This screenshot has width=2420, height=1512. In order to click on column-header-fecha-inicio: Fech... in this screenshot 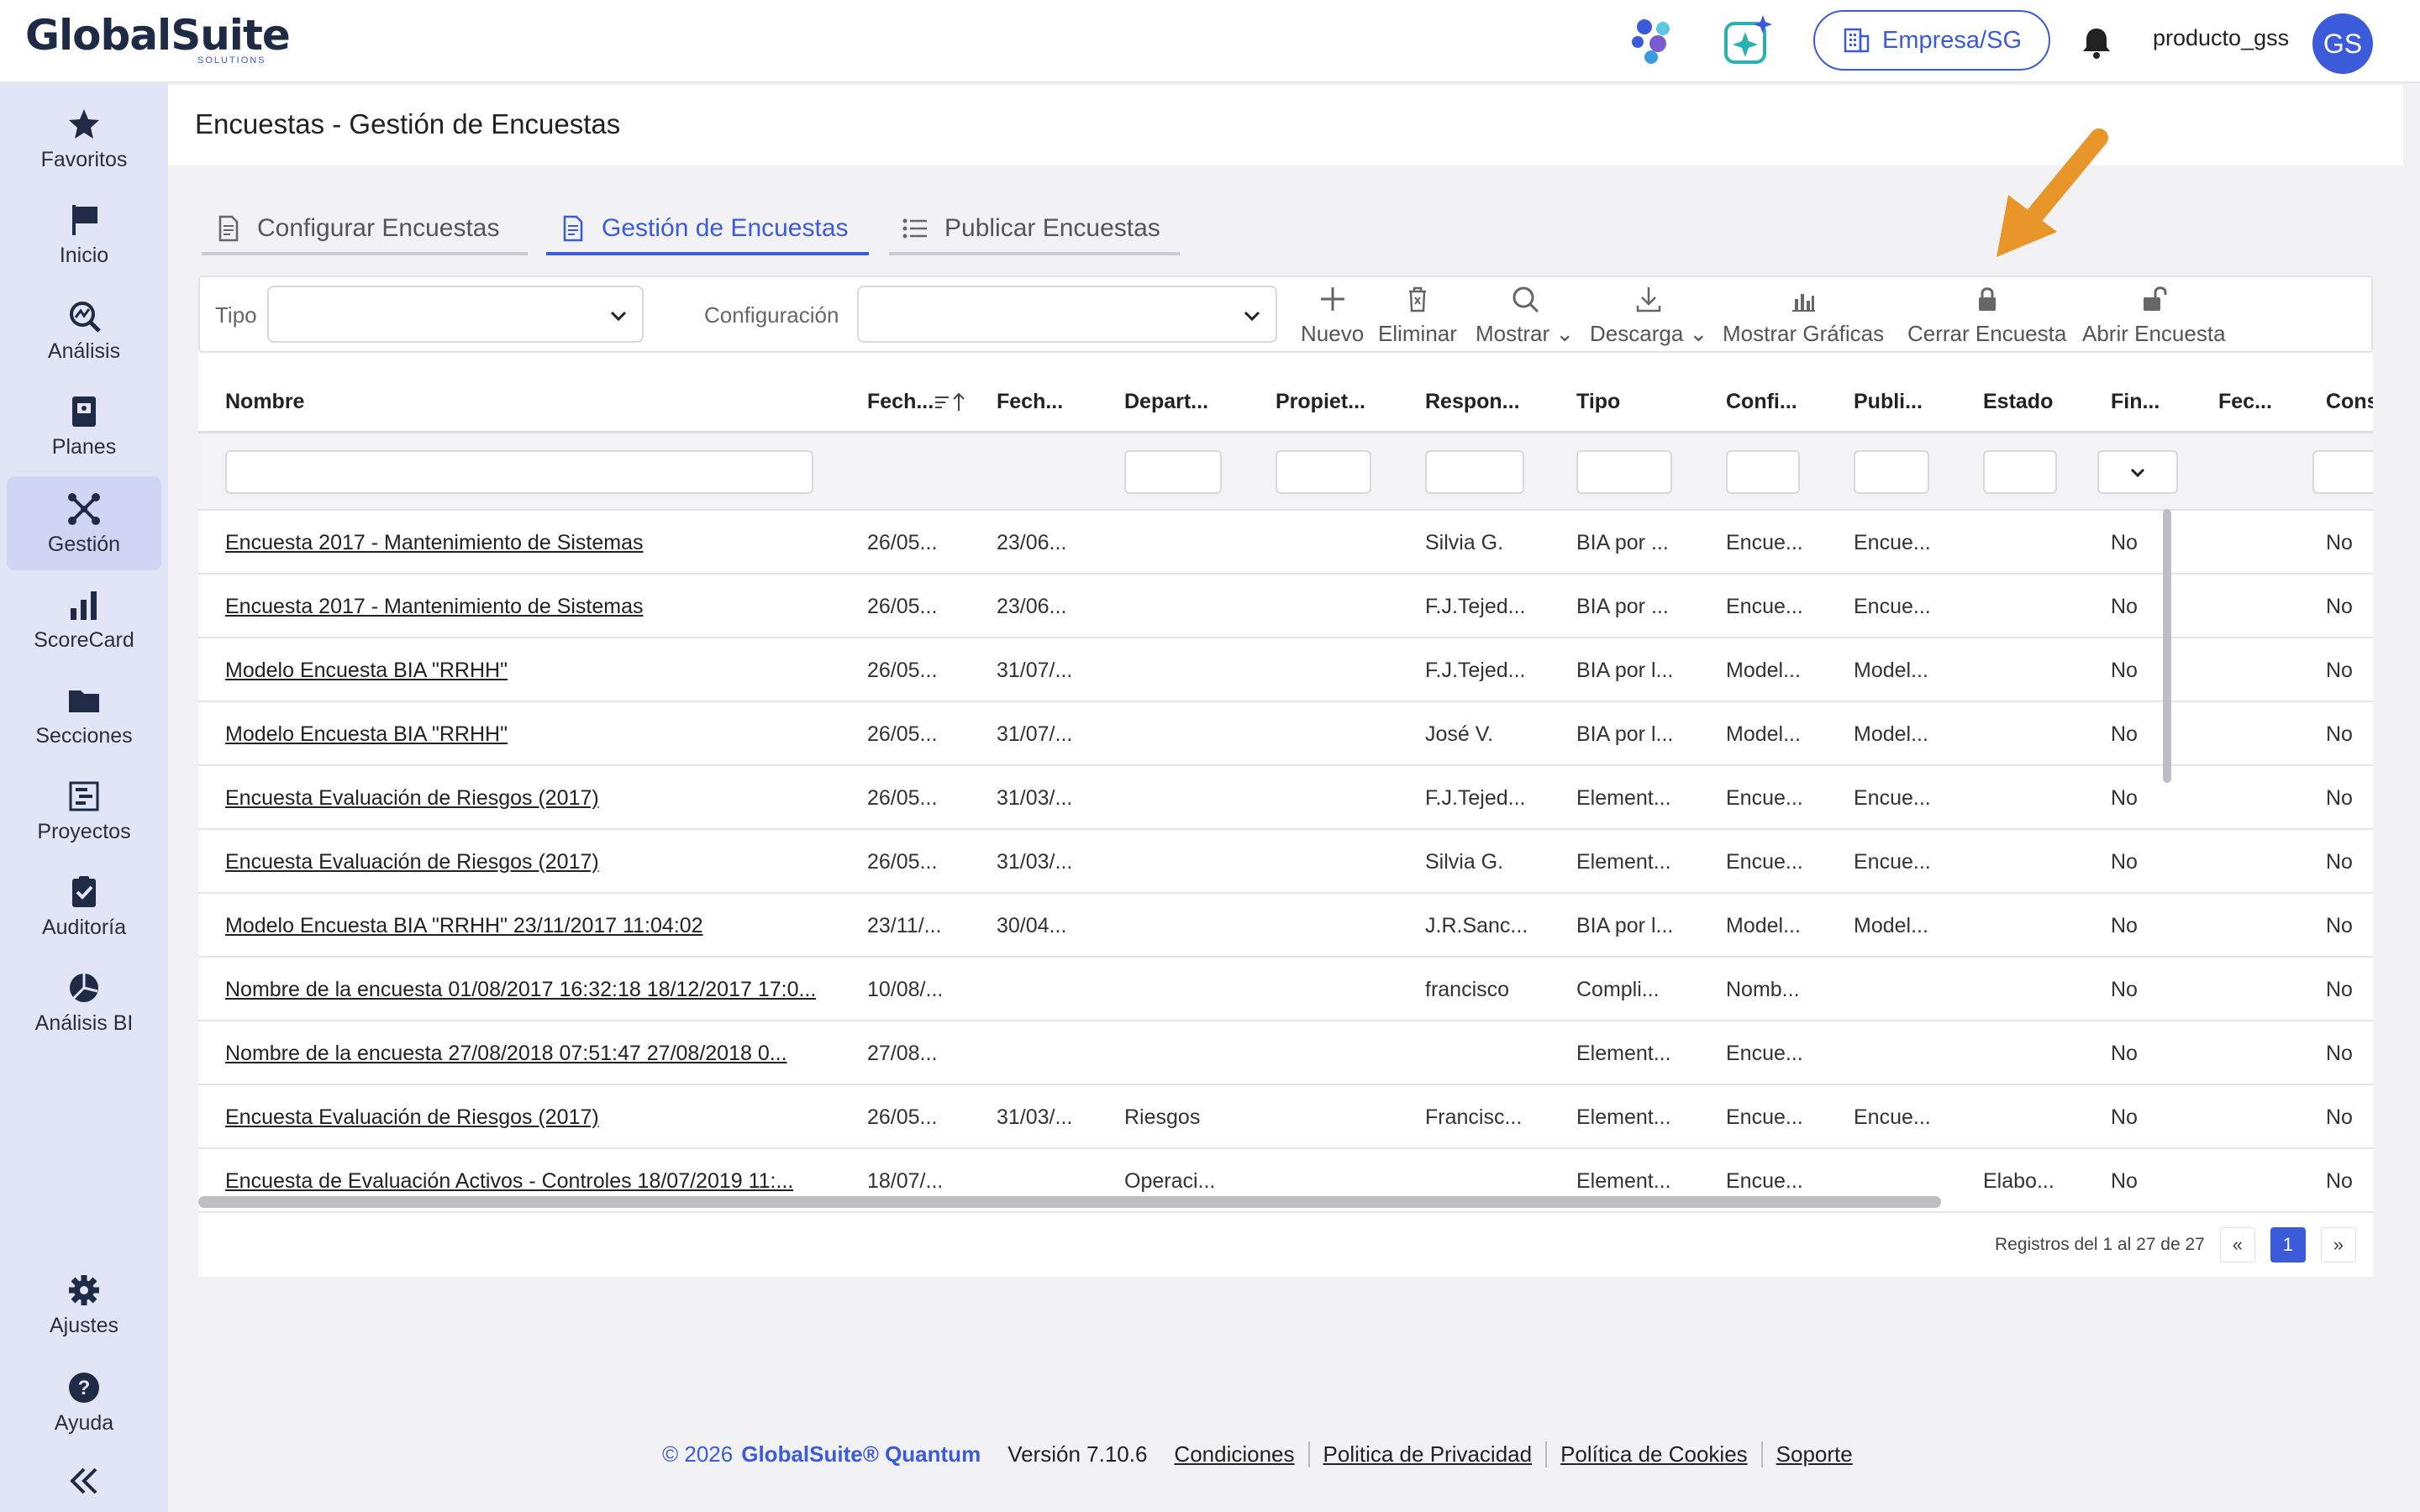, I will do `click(917, 402)`.